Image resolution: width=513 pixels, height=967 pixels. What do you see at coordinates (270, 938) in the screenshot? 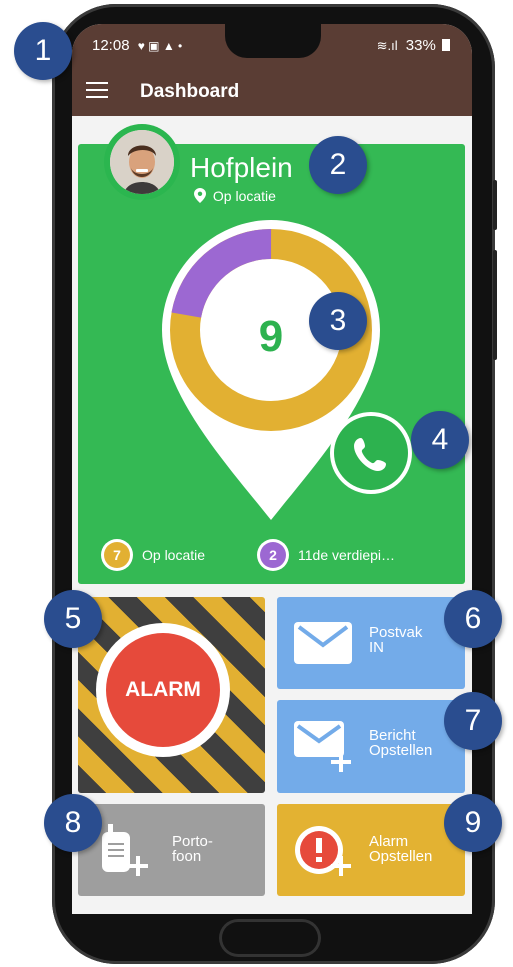
I see `home-button` at bounding box center [270, 938].